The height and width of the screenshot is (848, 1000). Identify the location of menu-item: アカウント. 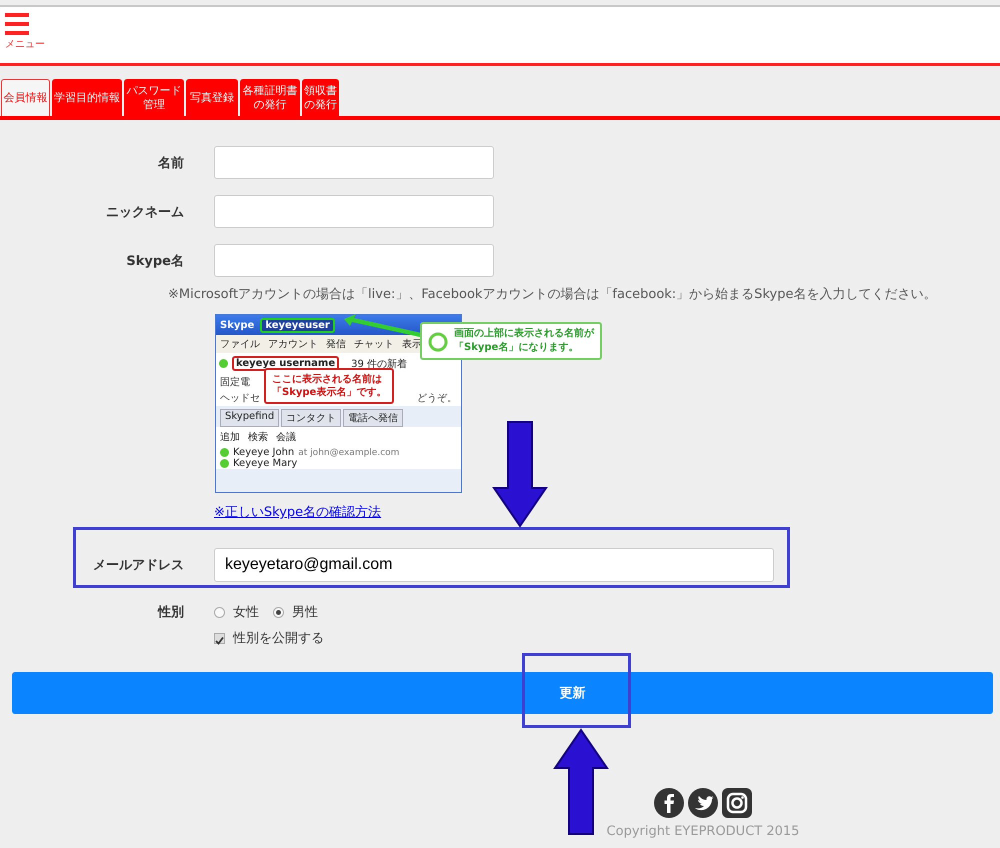
(293, 344).